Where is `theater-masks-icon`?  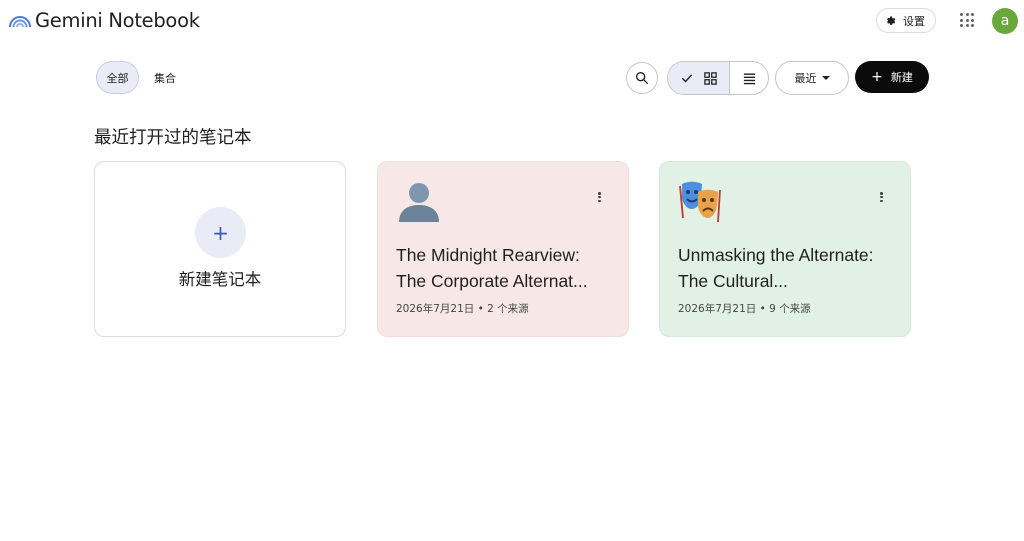 theater-masks-icon is located at coordinates (701, 201).